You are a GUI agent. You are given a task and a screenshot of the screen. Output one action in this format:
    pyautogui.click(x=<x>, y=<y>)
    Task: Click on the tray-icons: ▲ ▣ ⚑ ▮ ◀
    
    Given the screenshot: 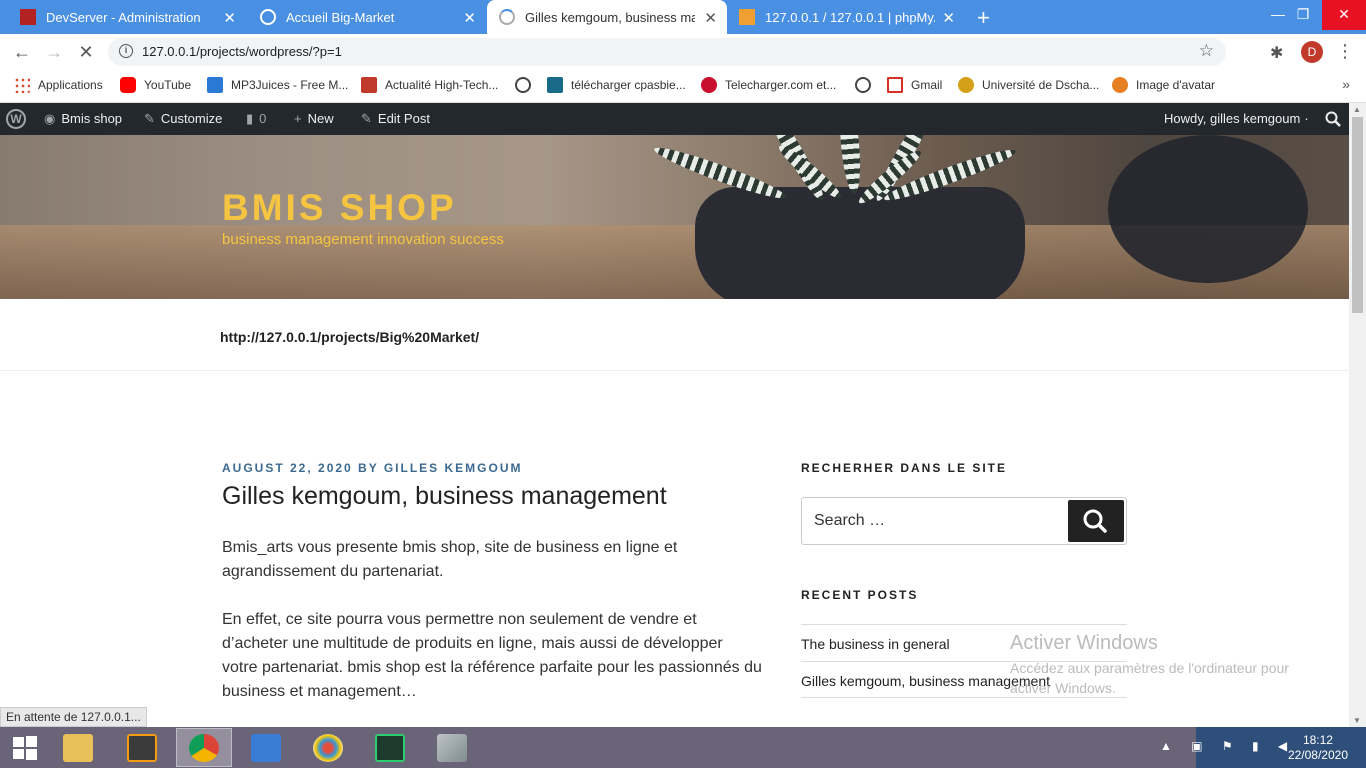 What is the action you would take?
    pyautogui.click(x=1227, y=746)
    